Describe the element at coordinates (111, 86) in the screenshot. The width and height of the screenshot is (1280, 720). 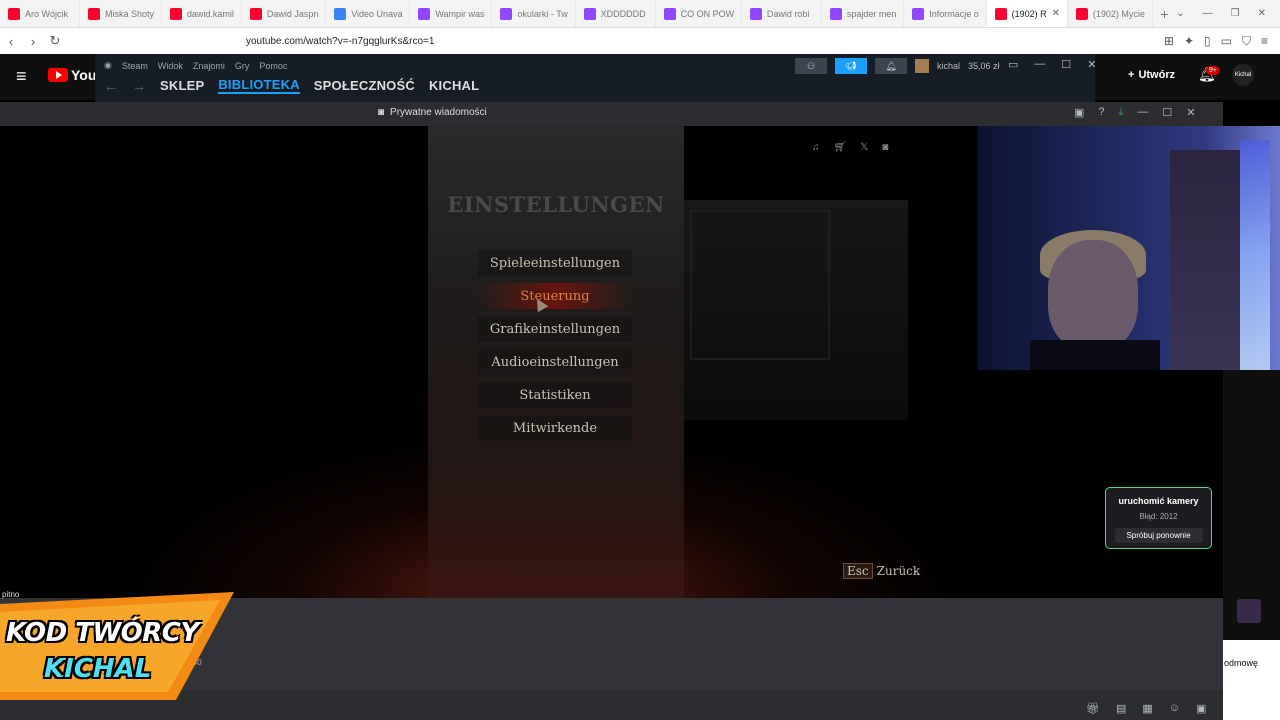
I see `steam-back-icon: ←` at that location.